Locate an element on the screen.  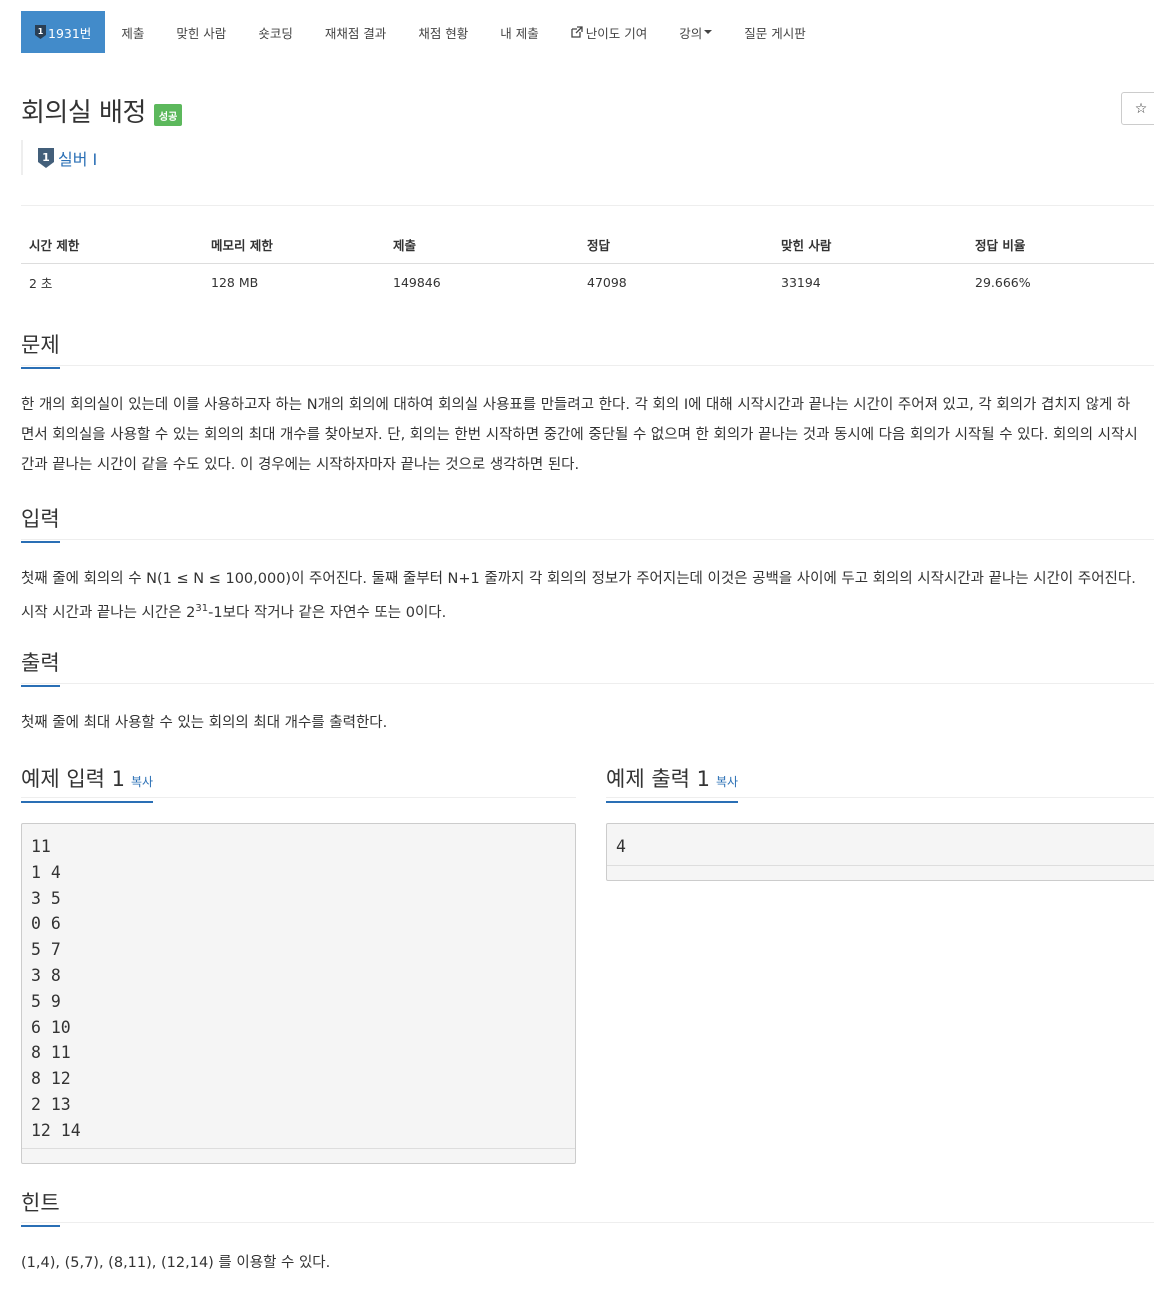
page-title: 회의실 배정 is located at coordinates (83, 113).